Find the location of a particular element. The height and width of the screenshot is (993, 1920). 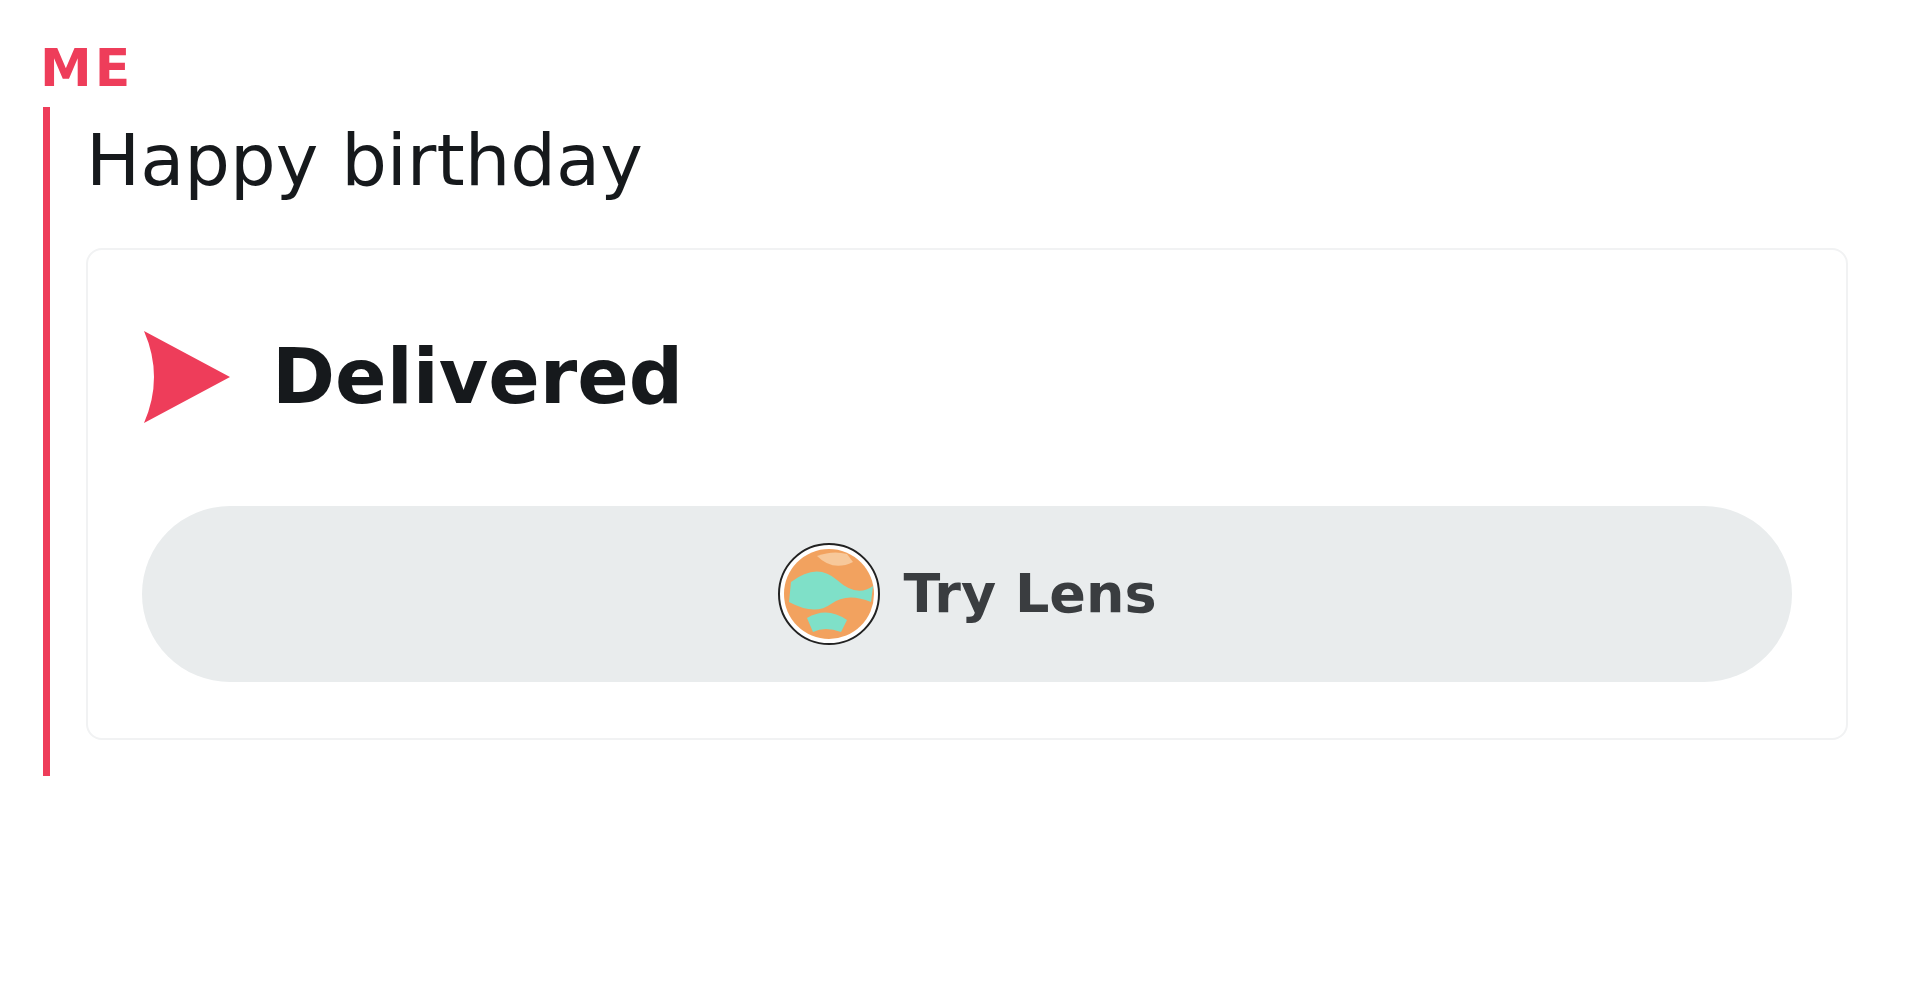

message-text: Happy birthday is located at coordinates (364, 160).